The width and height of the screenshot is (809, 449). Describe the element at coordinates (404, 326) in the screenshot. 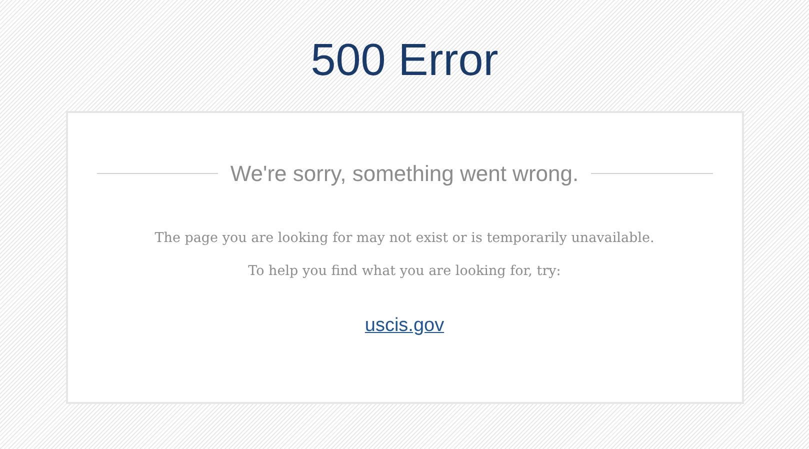

I see `home-link: uscis.gov` at that location.